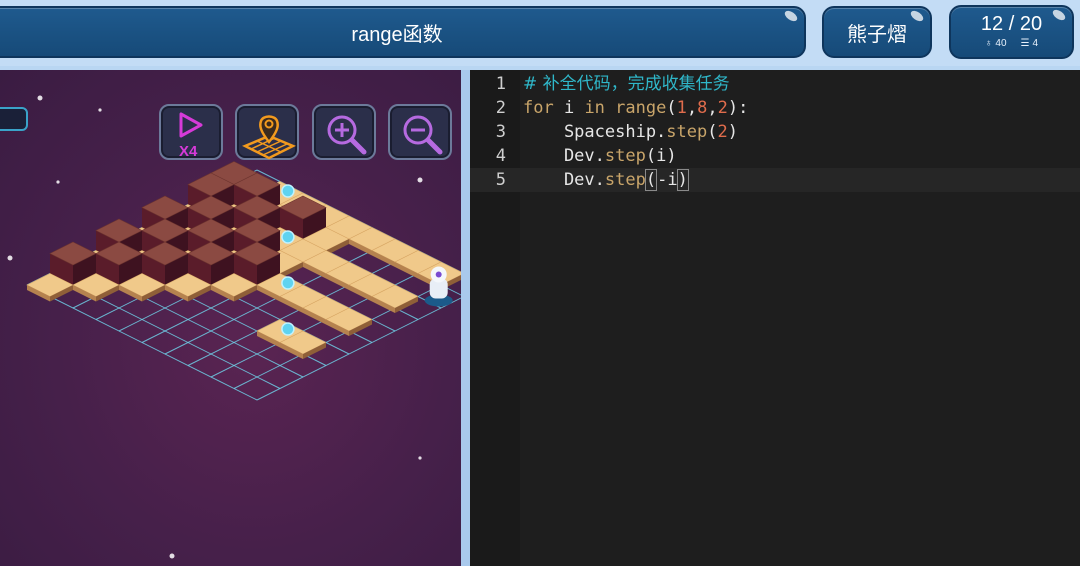 This screenshot has width=1080, height=566. Describe the element at coordinates (347, 135) in the screenshot. I see `zoom-in-icon` at that location.